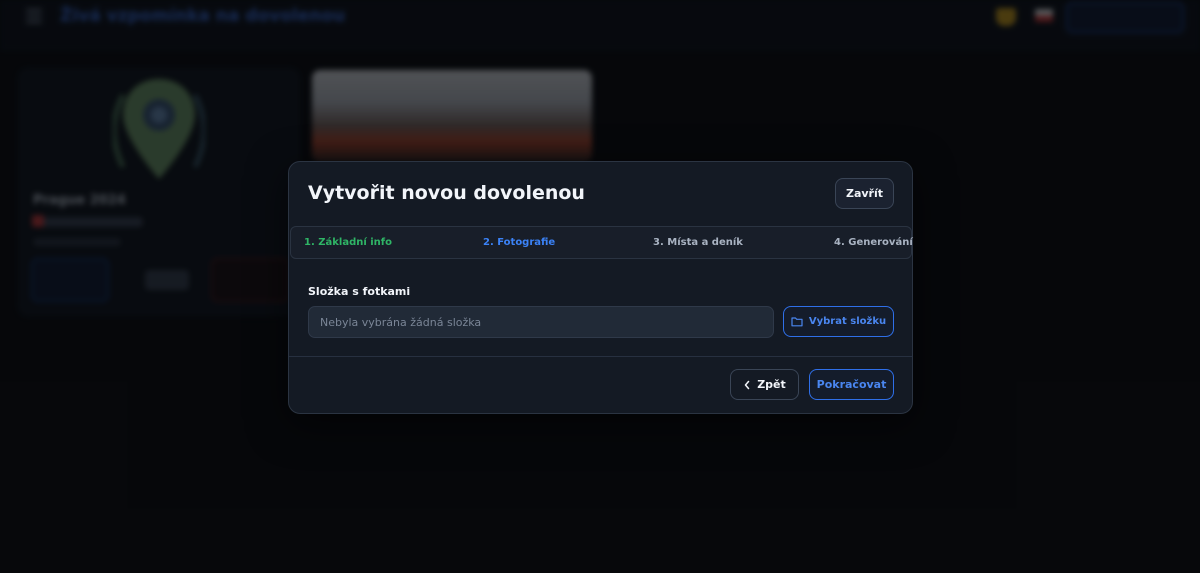 This screenshot has width=1200, height=573. Describe the element at coordinates (747, 384) in the screenshot. I see `chevron-left-icon` at that location.